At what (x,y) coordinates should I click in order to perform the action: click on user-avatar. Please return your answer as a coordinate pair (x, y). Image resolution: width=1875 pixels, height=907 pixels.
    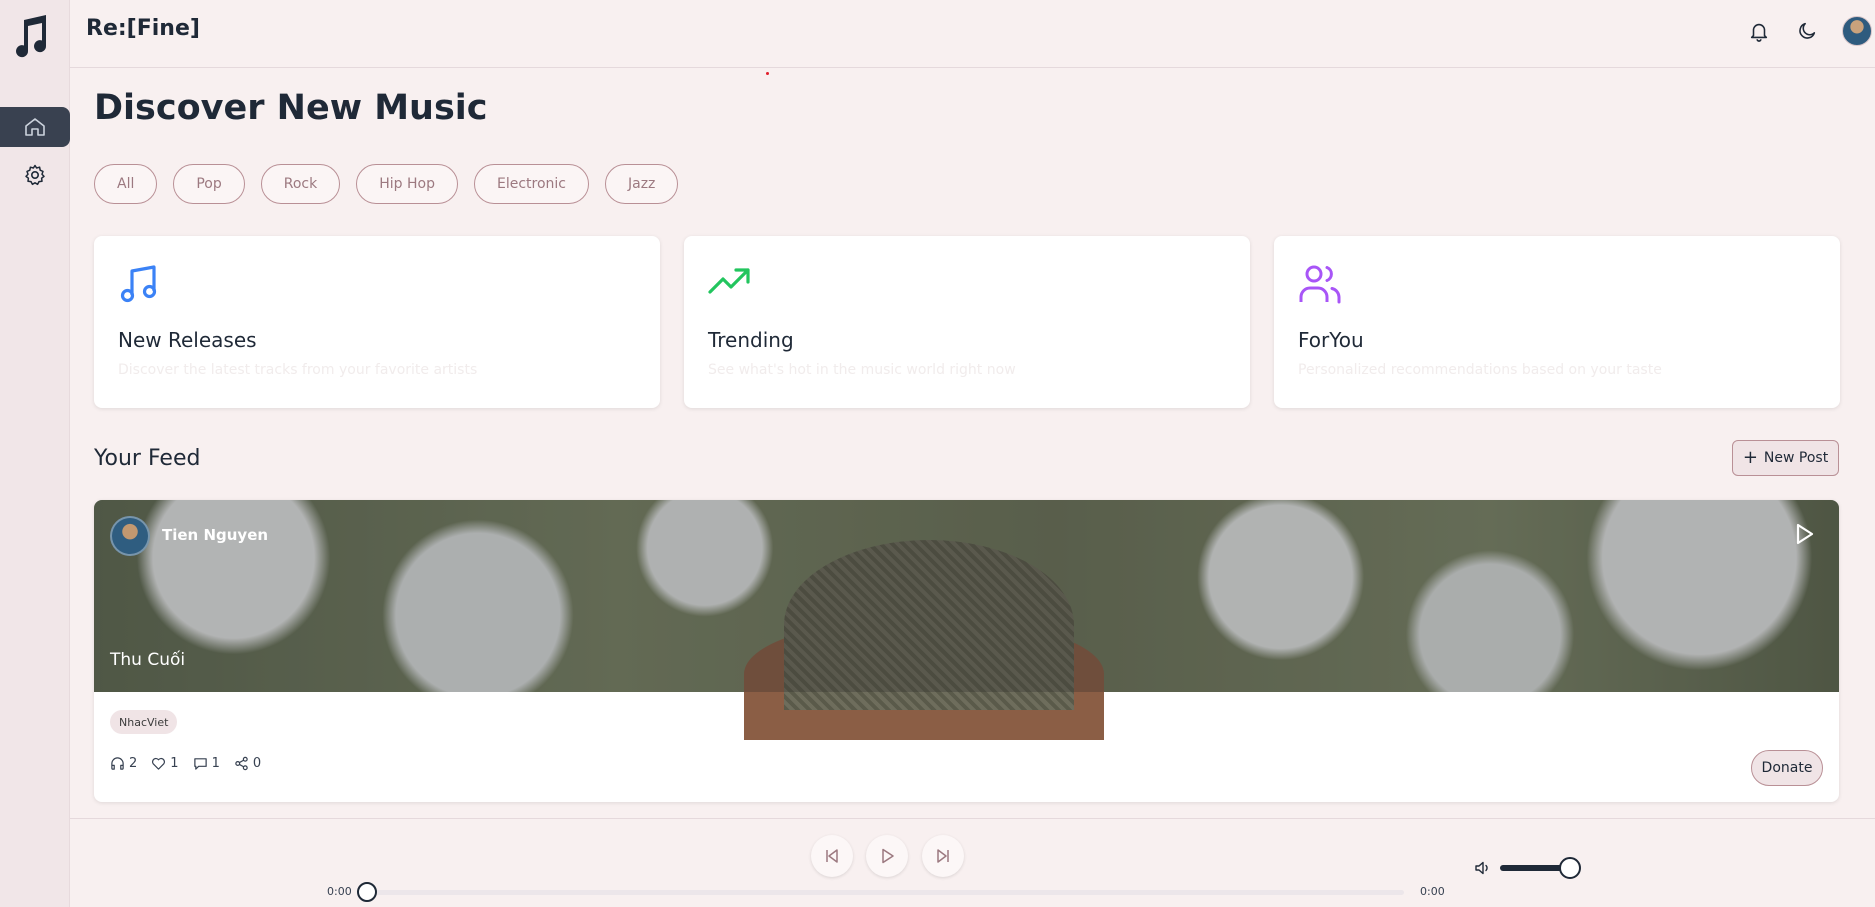
    Looking at the image, I should click on (1857, 31).